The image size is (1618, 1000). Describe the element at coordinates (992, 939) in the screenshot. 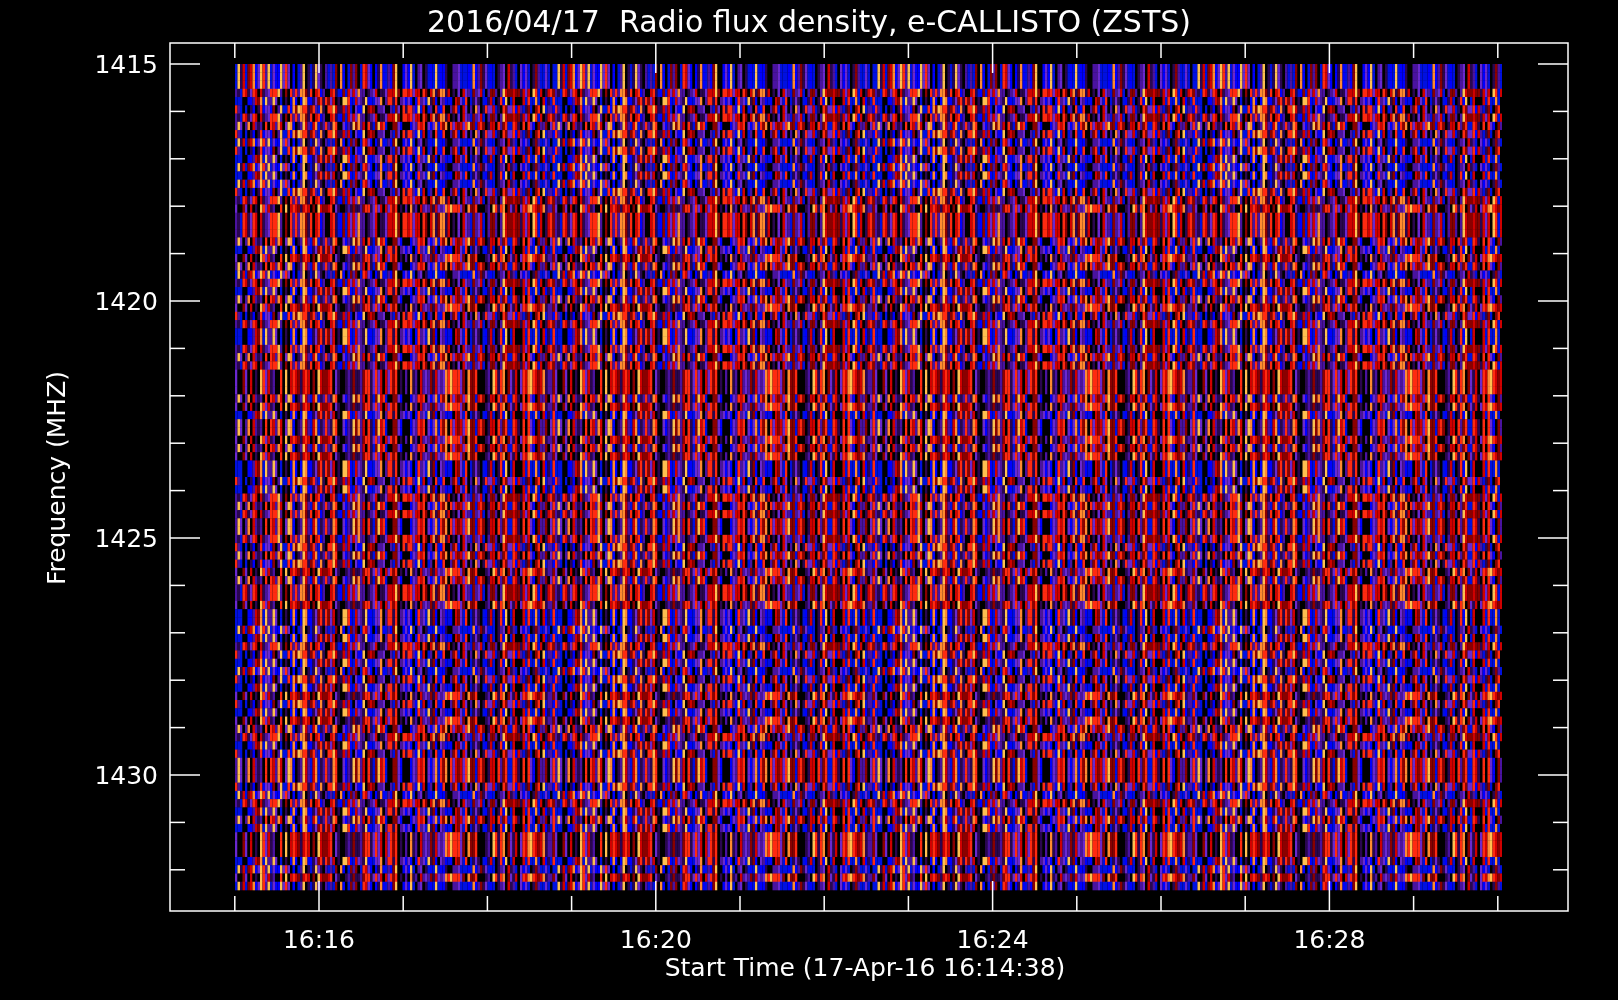

I see `x-tick-label: 16:24` at that location.